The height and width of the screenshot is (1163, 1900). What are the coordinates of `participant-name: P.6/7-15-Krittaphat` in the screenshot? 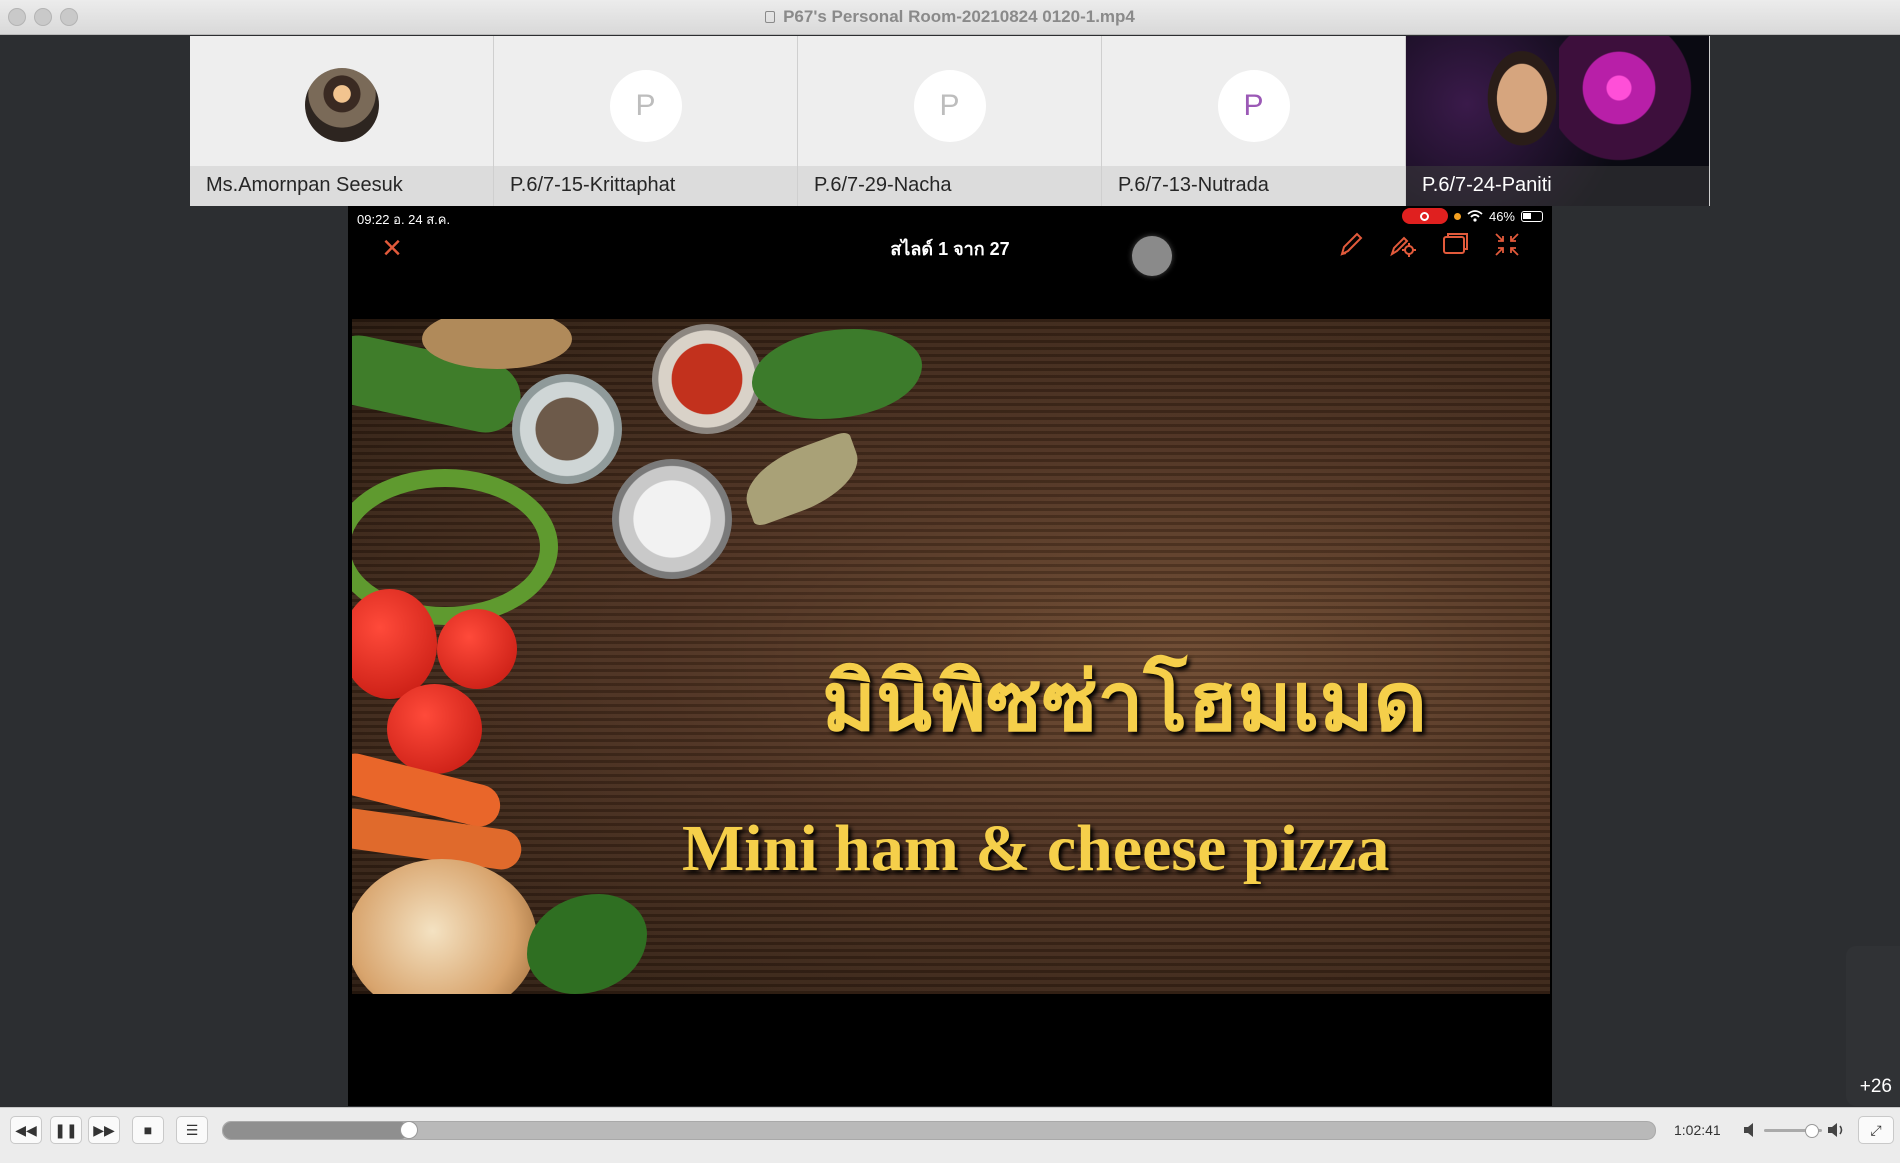 It's located at (593, 185).